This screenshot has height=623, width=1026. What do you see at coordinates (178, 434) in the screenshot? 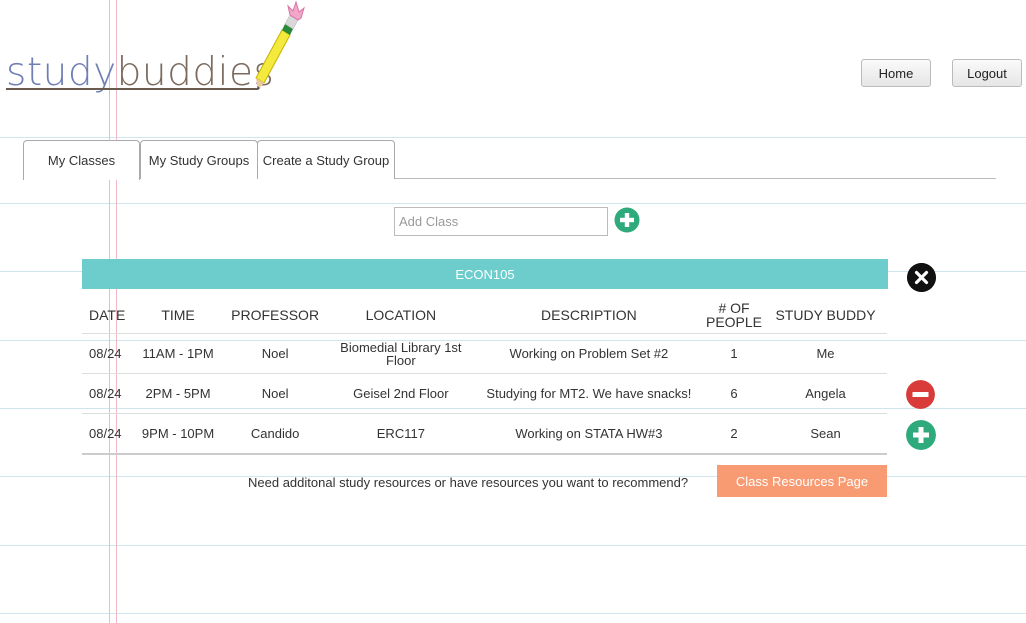
I see `cell-time: 9PM - 10PM` at bounding box center [178, 434].